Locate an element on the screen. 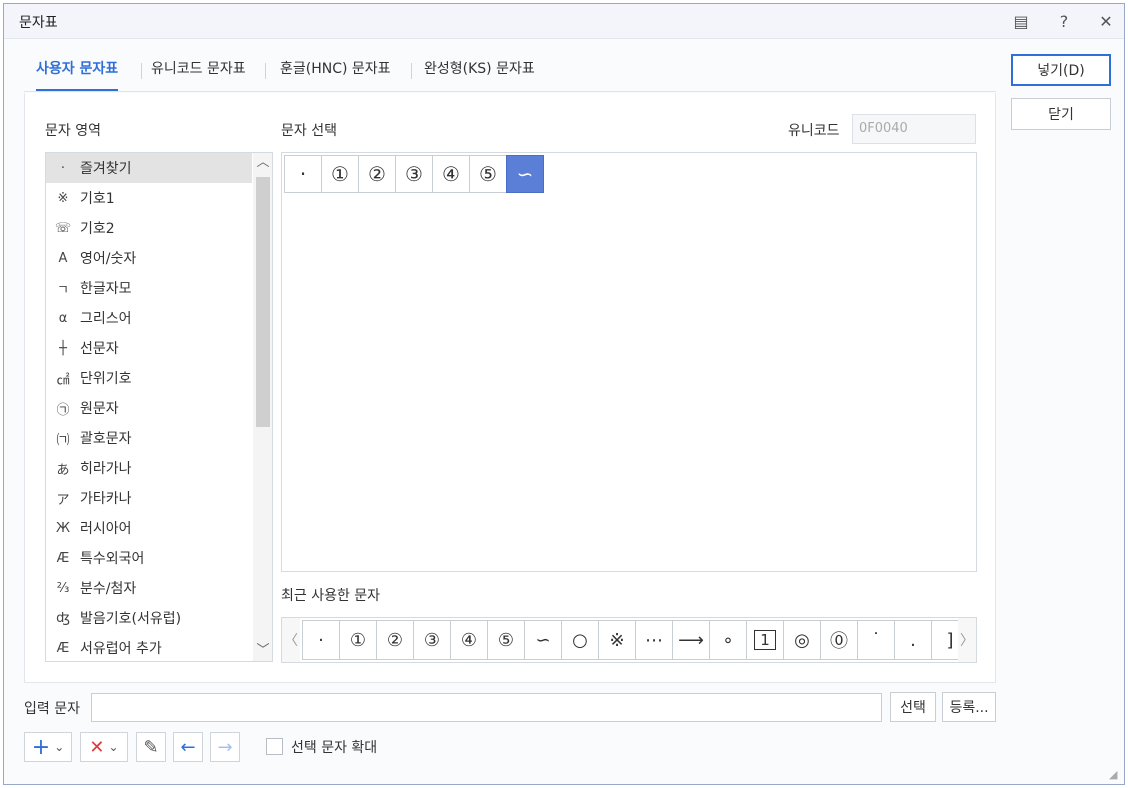 The height and width of the screenshot is (788, 1128). category-item: ☏ 기호2 is located at coordinates (149, 228).